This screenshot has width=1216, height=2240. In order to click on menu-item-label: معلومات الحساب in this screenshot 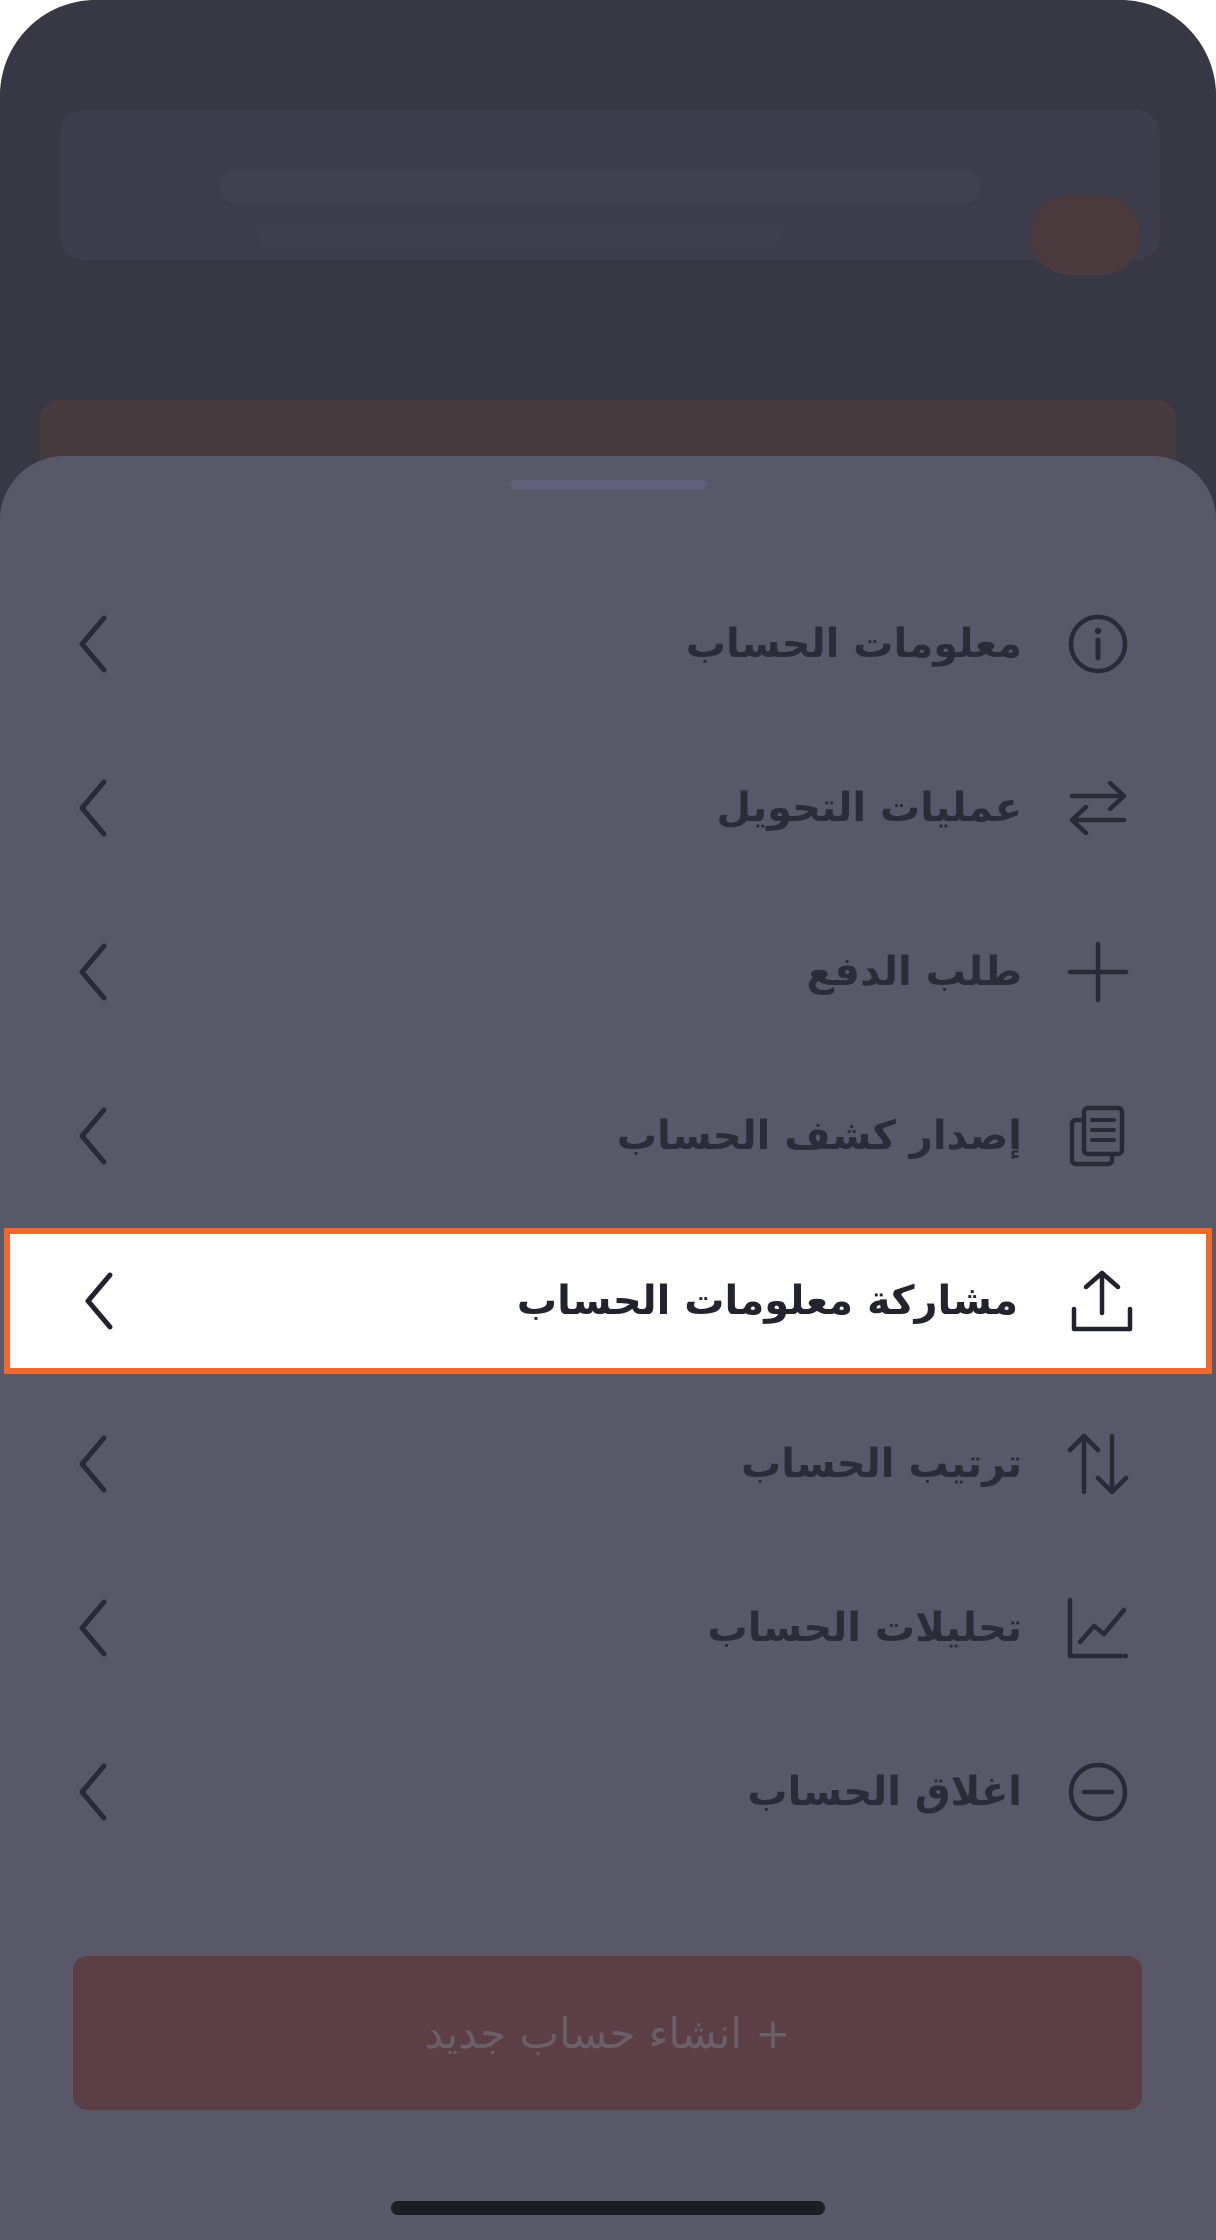, I will do `click(853, 644)`.